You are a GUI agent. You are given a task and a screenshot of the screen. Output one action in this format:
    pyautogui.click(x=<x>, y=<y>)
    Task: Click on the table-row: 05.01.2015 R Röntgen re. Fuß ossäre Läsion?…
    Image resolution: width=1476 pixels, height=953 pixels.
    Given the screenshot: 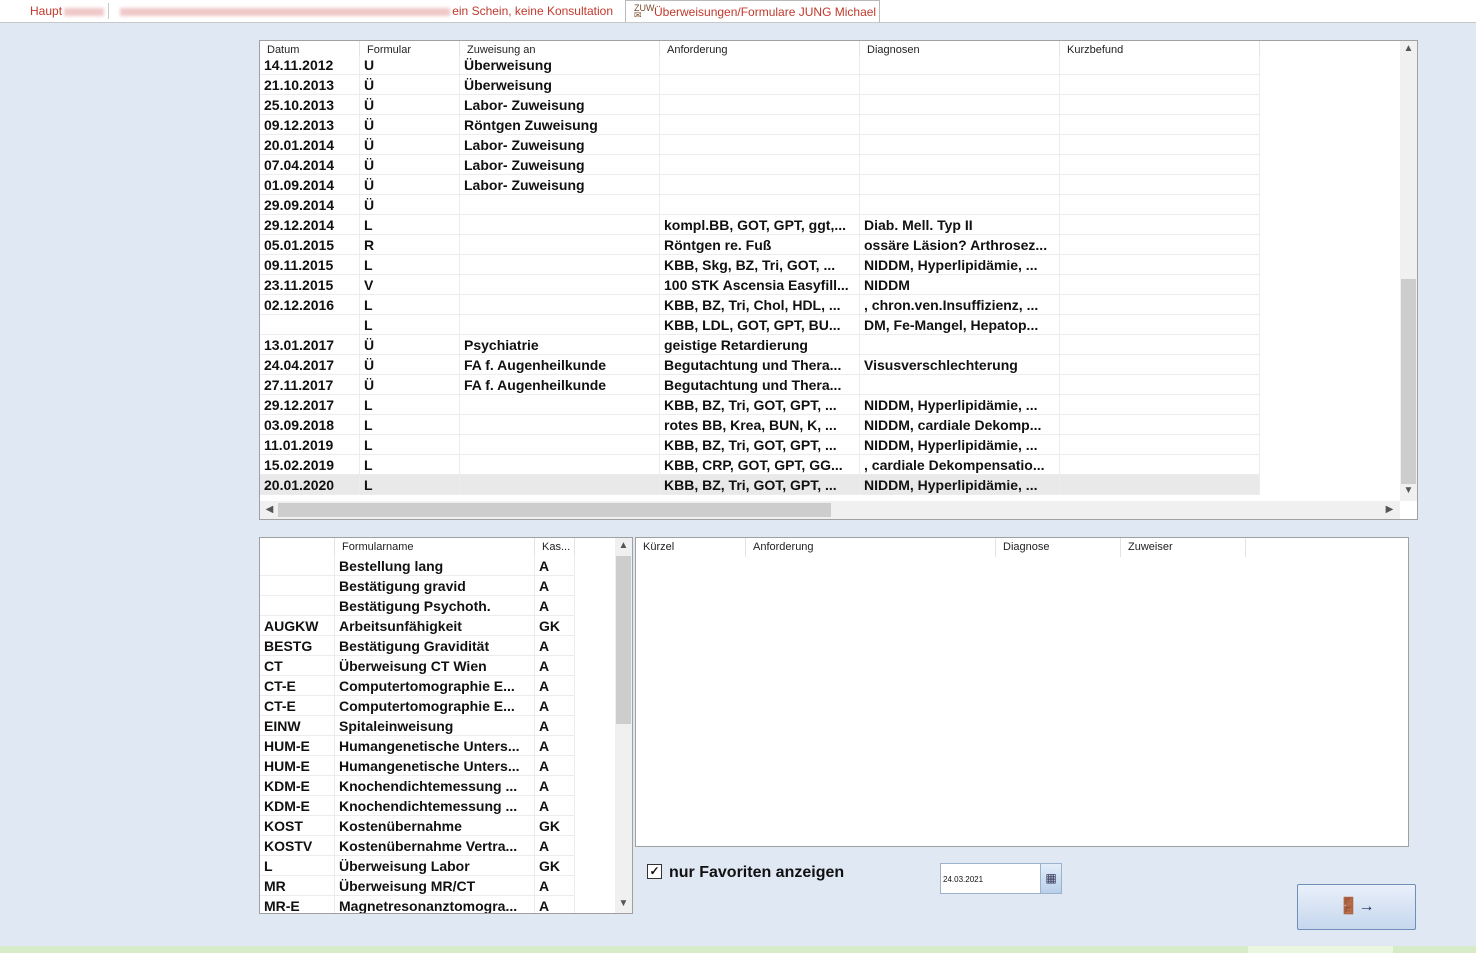 What is the action you would take?
    pyautogui.click(x=830, y=245)
    